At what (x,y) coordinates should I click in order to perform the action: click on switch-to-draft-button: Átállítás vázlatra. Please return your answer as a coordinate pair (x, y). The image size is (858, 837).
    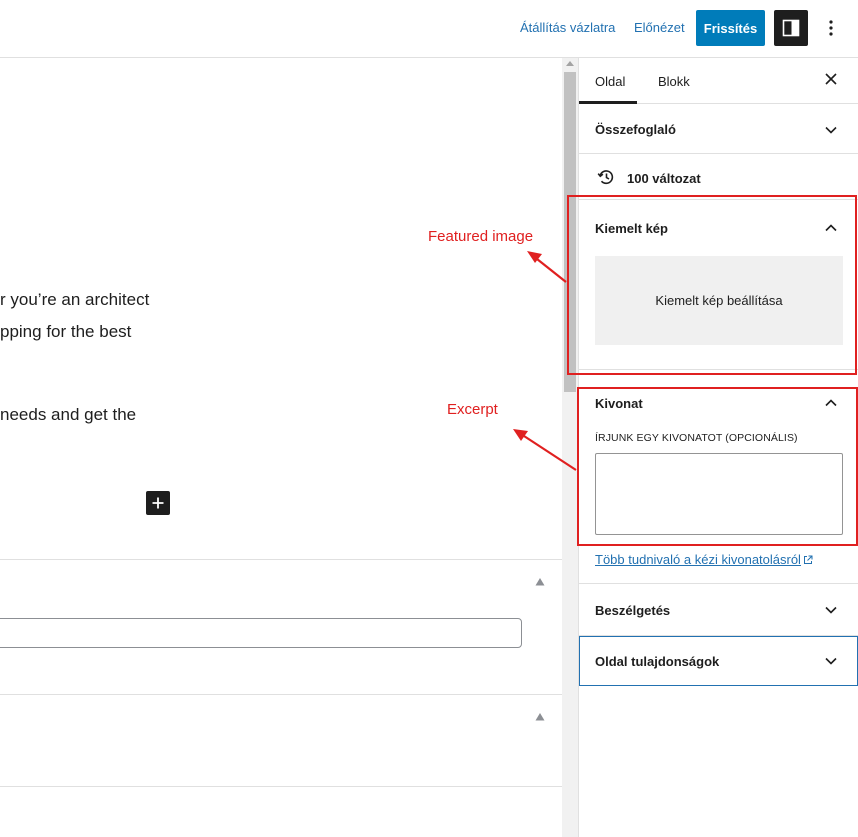
    Looking at the image, I should click on (567, 27).